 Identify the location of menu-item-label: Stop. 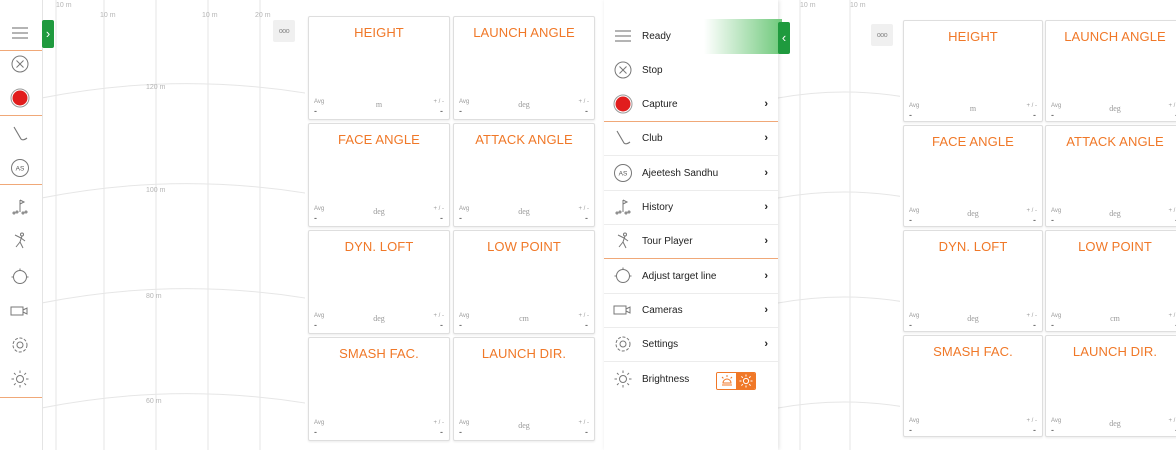
(652, 70).